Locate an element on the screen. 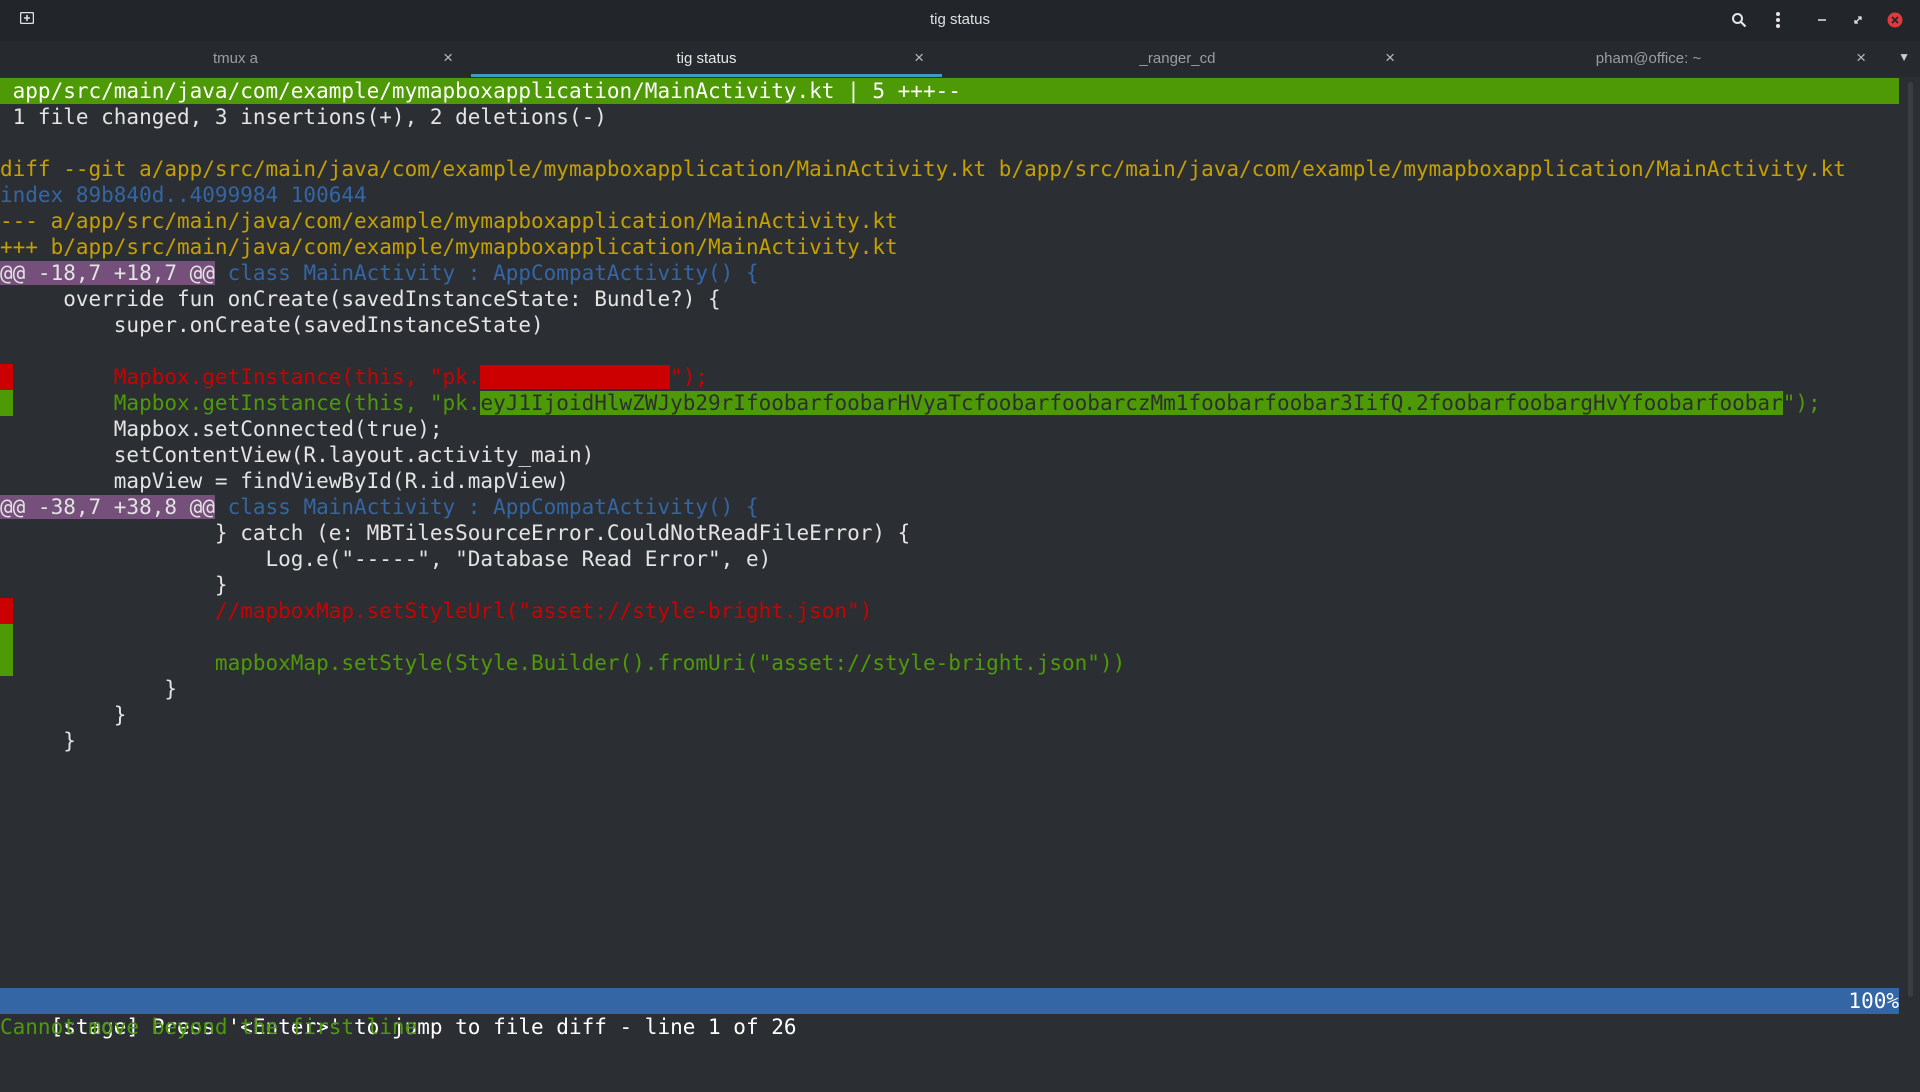 The width and height of the screenshot is (1920, 1092). context-line: mapView = findViewById(R.id.mapView) is located at coordinates (284, 481).